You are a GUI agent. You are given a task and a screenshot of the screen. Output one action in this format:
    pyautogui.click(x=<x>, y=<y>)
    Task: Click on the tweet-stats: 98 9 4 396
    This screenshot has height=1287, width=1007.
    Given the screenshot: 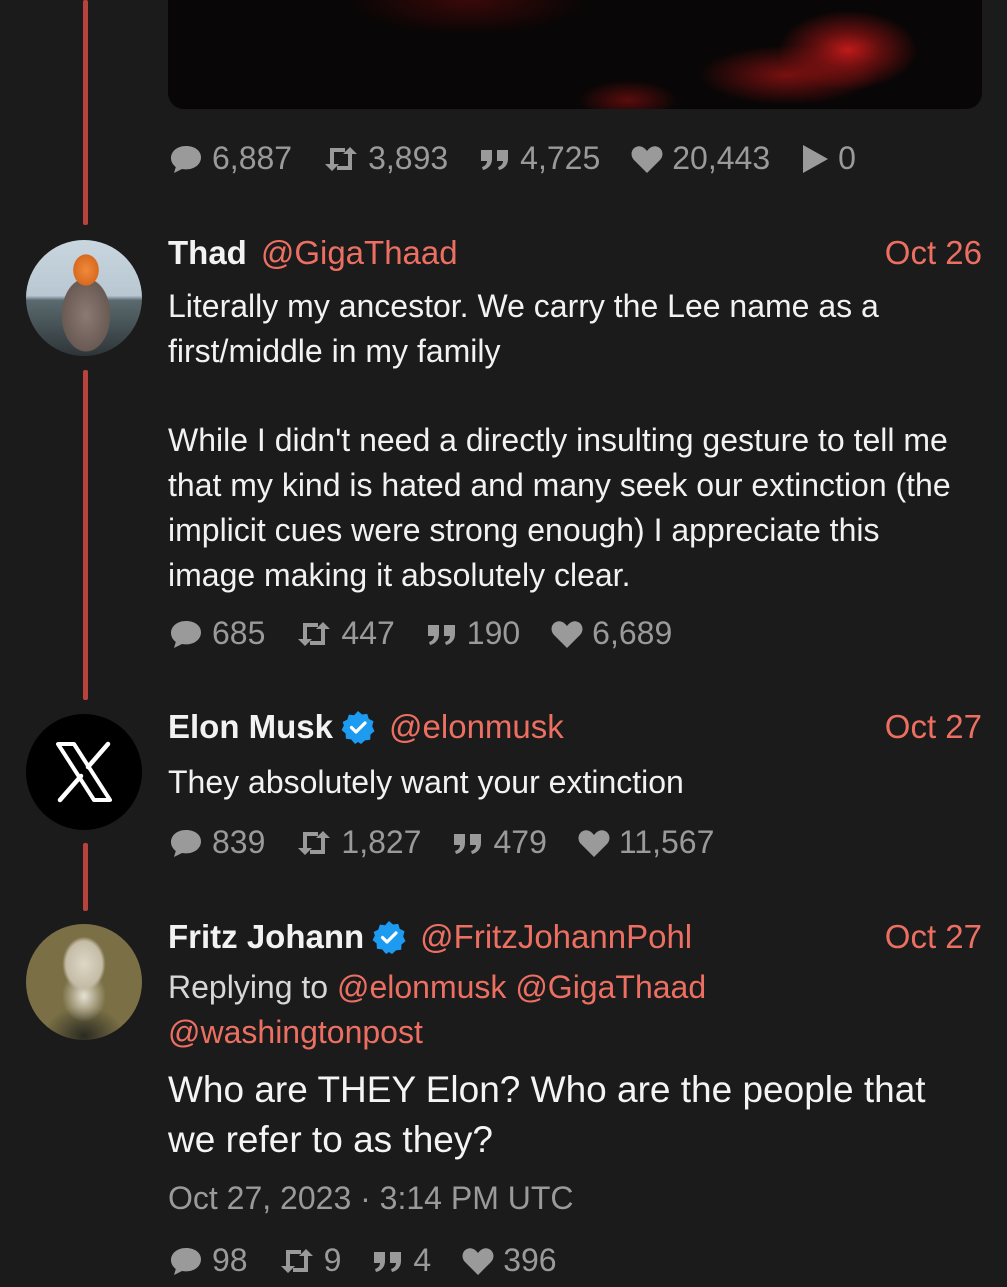 What is the action you would take?
    pyautogui.click(x=377, y=1260)
    